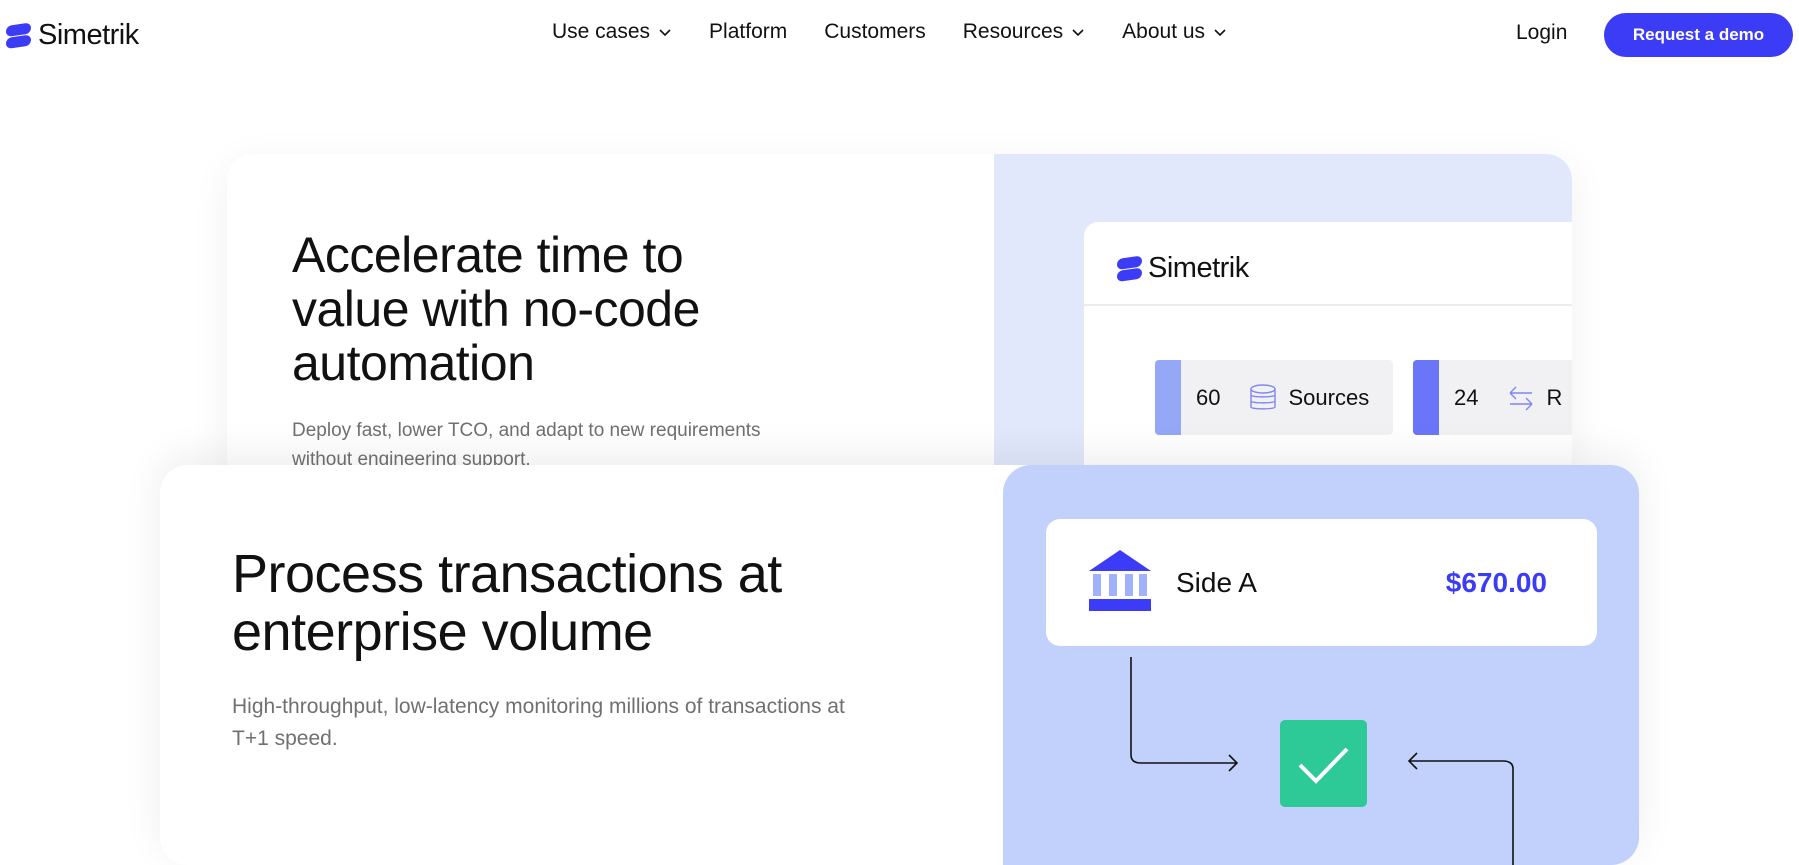 This screenshot has width=1799, height=865. I want to click on nav-item-label: Platform, so click(748, 31).